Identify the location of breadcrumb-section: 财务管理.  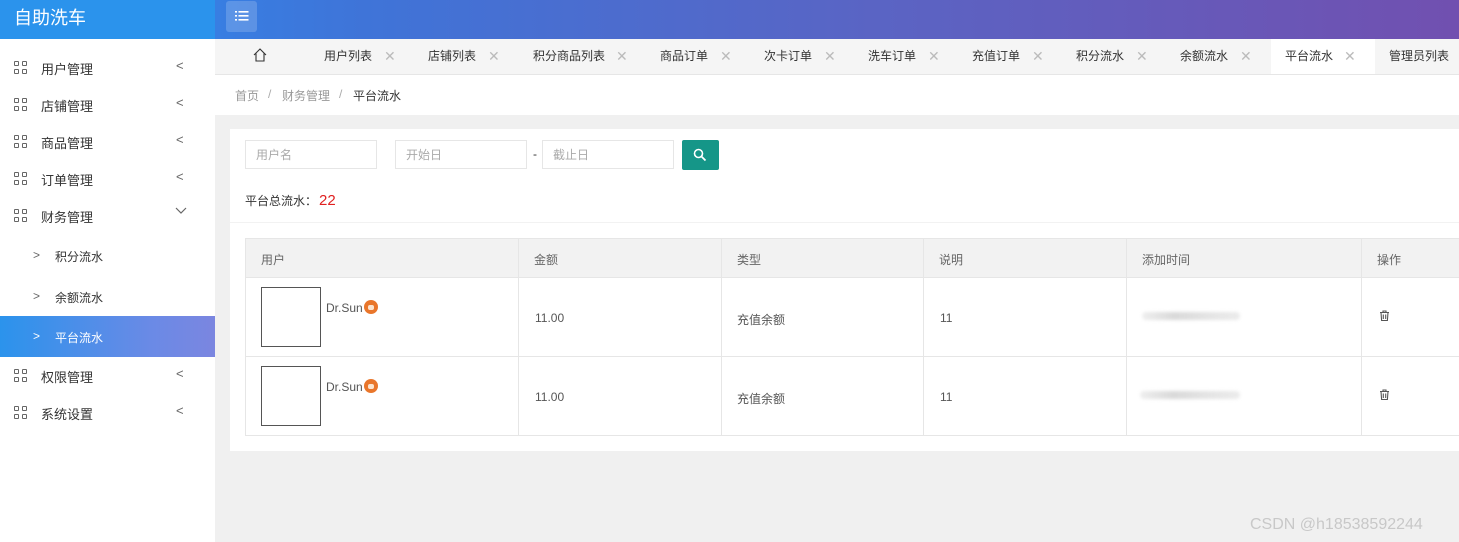
(306, 95).